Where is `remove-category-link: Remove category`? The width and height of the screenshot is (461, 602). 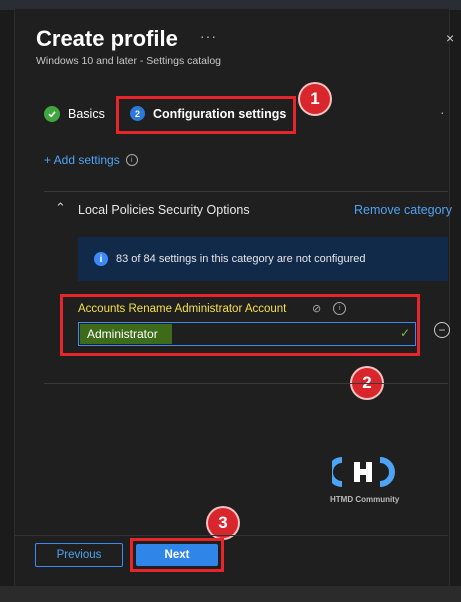 remove-category-link: Remove category is located at coordinates (403, 210).